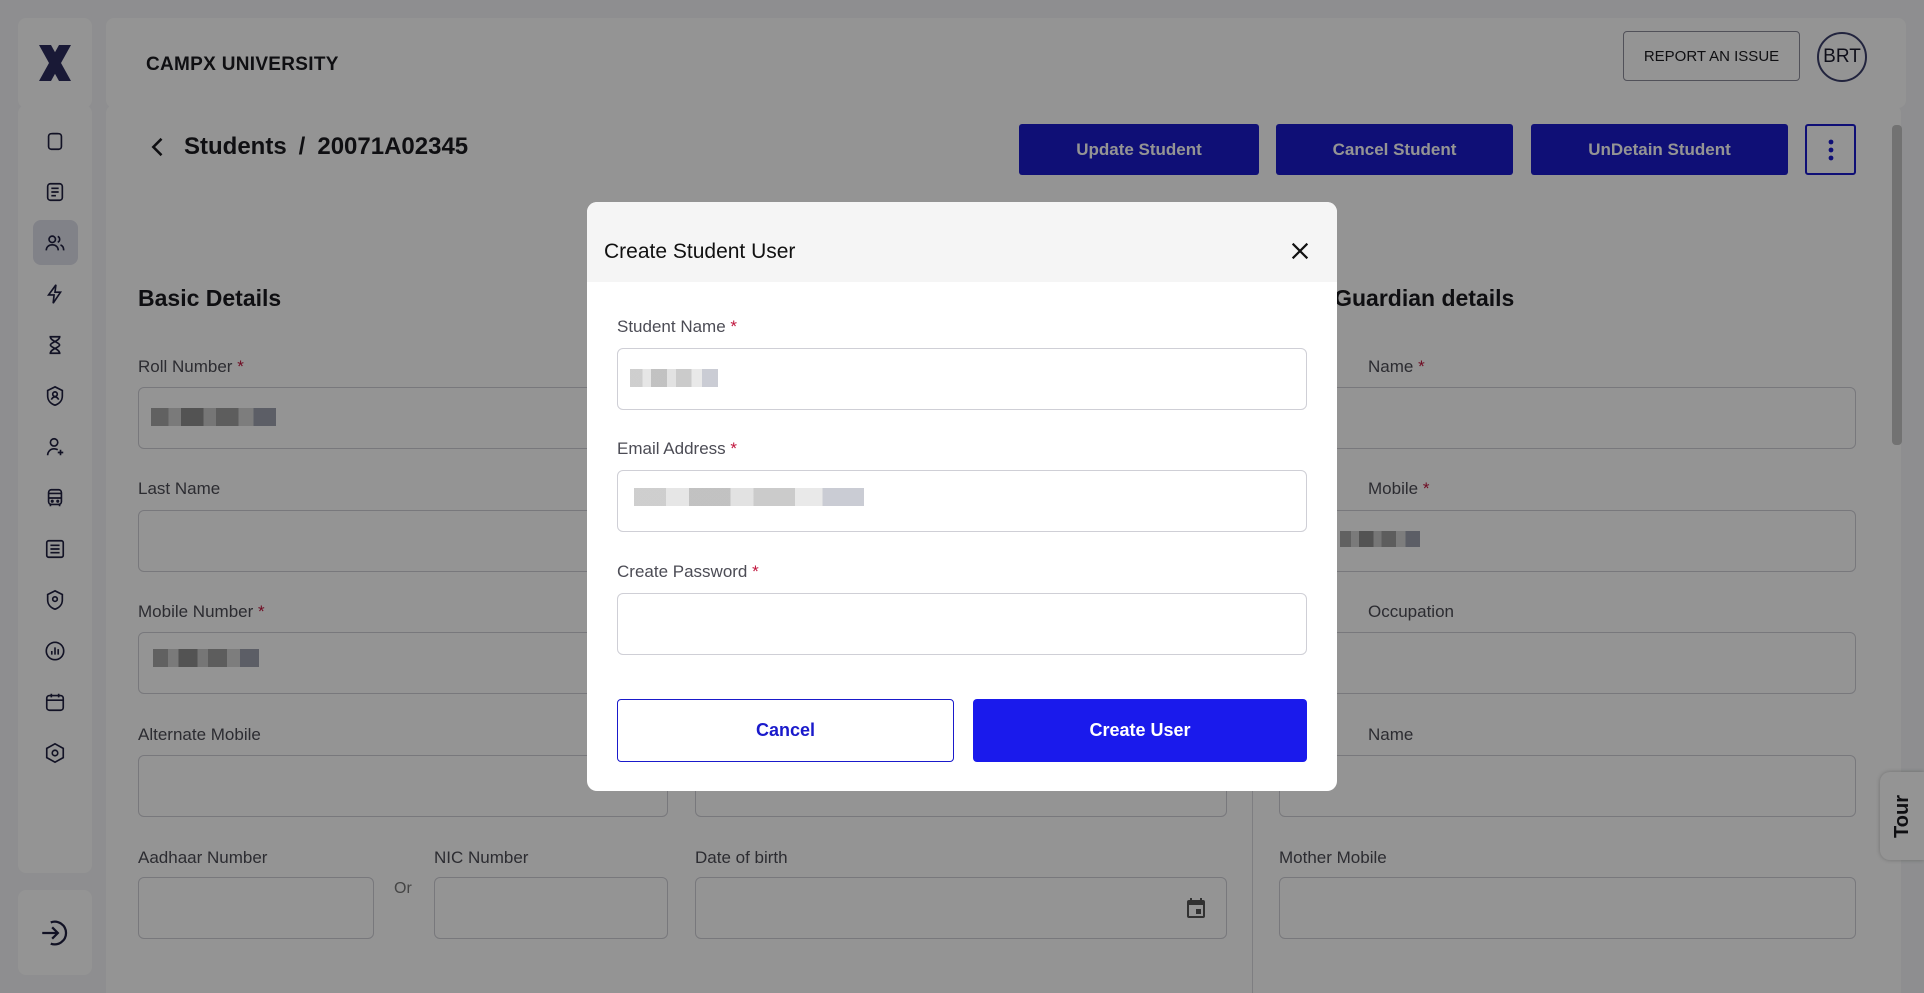 This screenshot has height=993, width=1924. I want to click on student-name-input, so click(962, 379).